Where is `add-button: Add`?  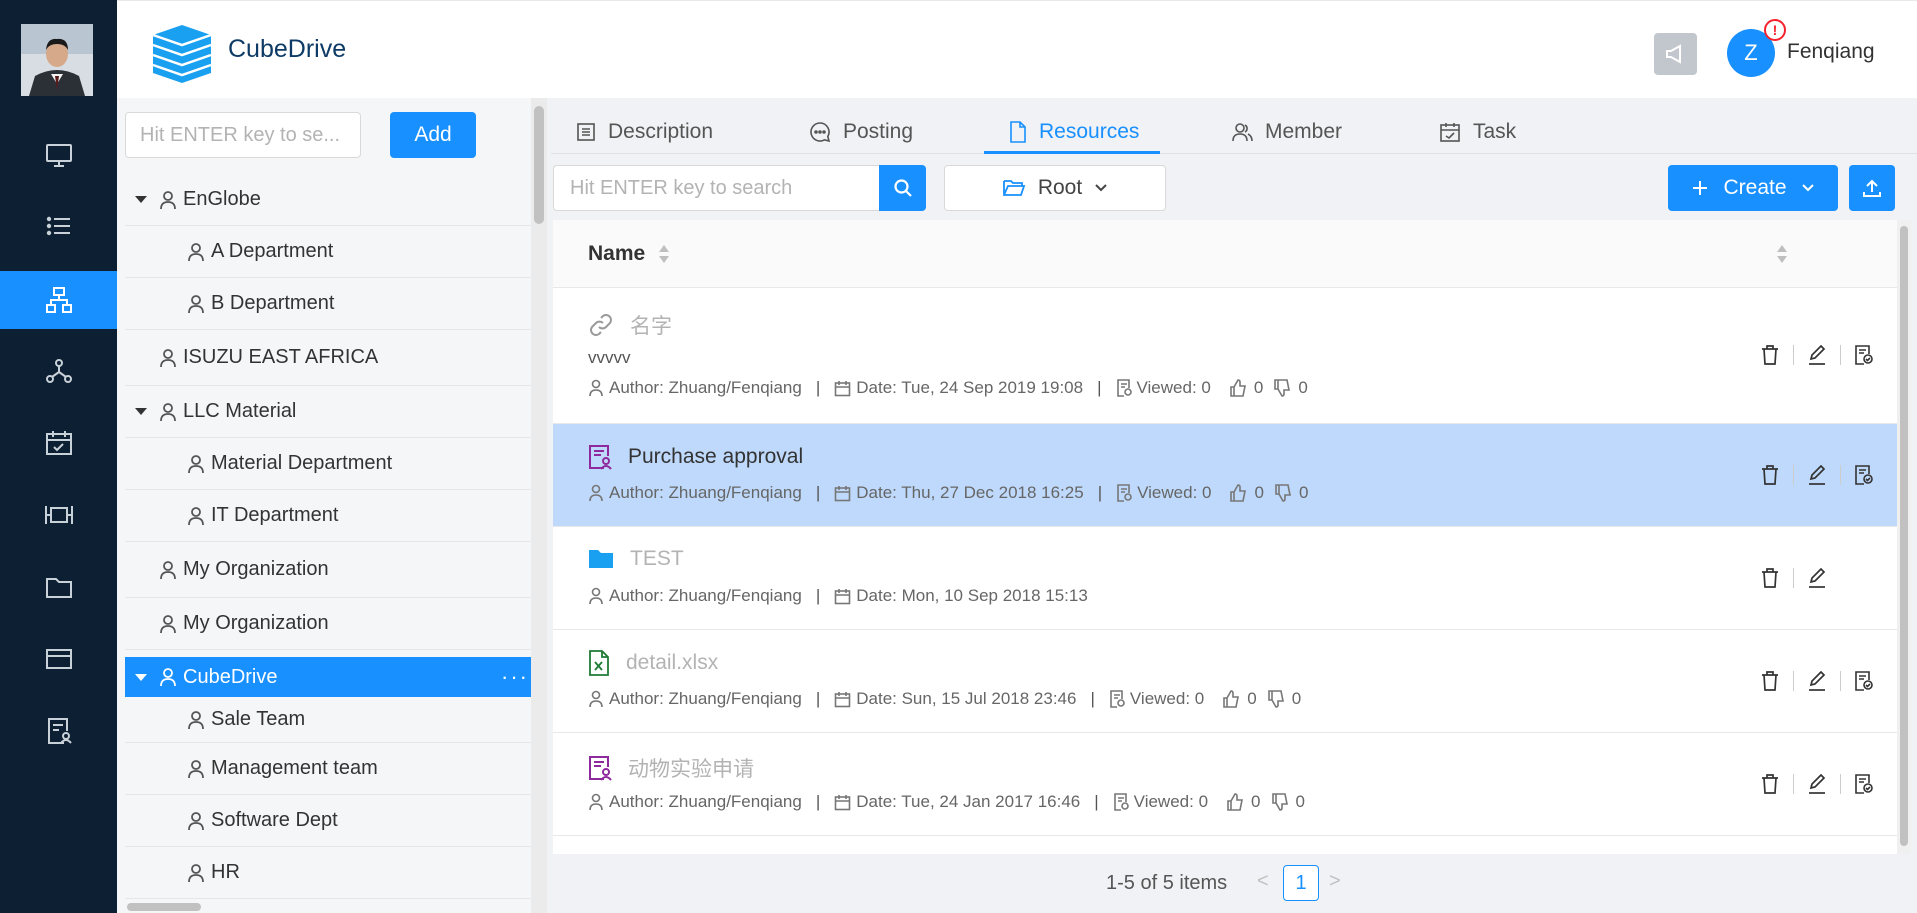
add-button: Add is located at coordinates (433, 135).